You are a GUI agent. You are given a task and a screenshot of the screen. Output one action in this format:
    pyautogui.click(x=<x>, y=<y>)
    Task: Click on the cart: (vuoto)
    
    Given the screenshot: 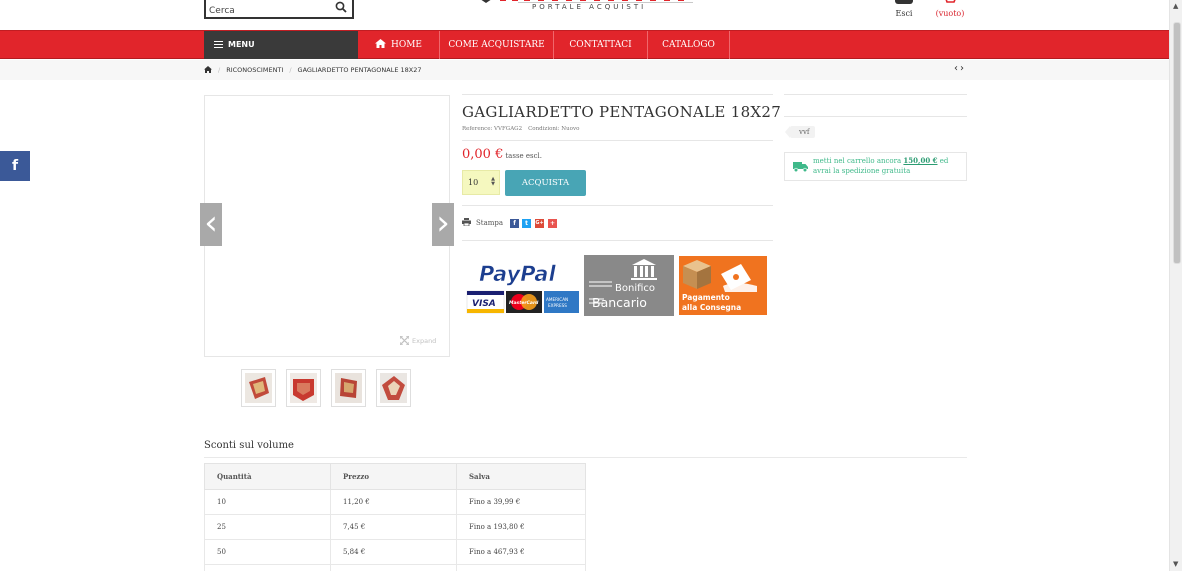 What is the action you would take?
    pyautogui.click(x=950, y=9)
    